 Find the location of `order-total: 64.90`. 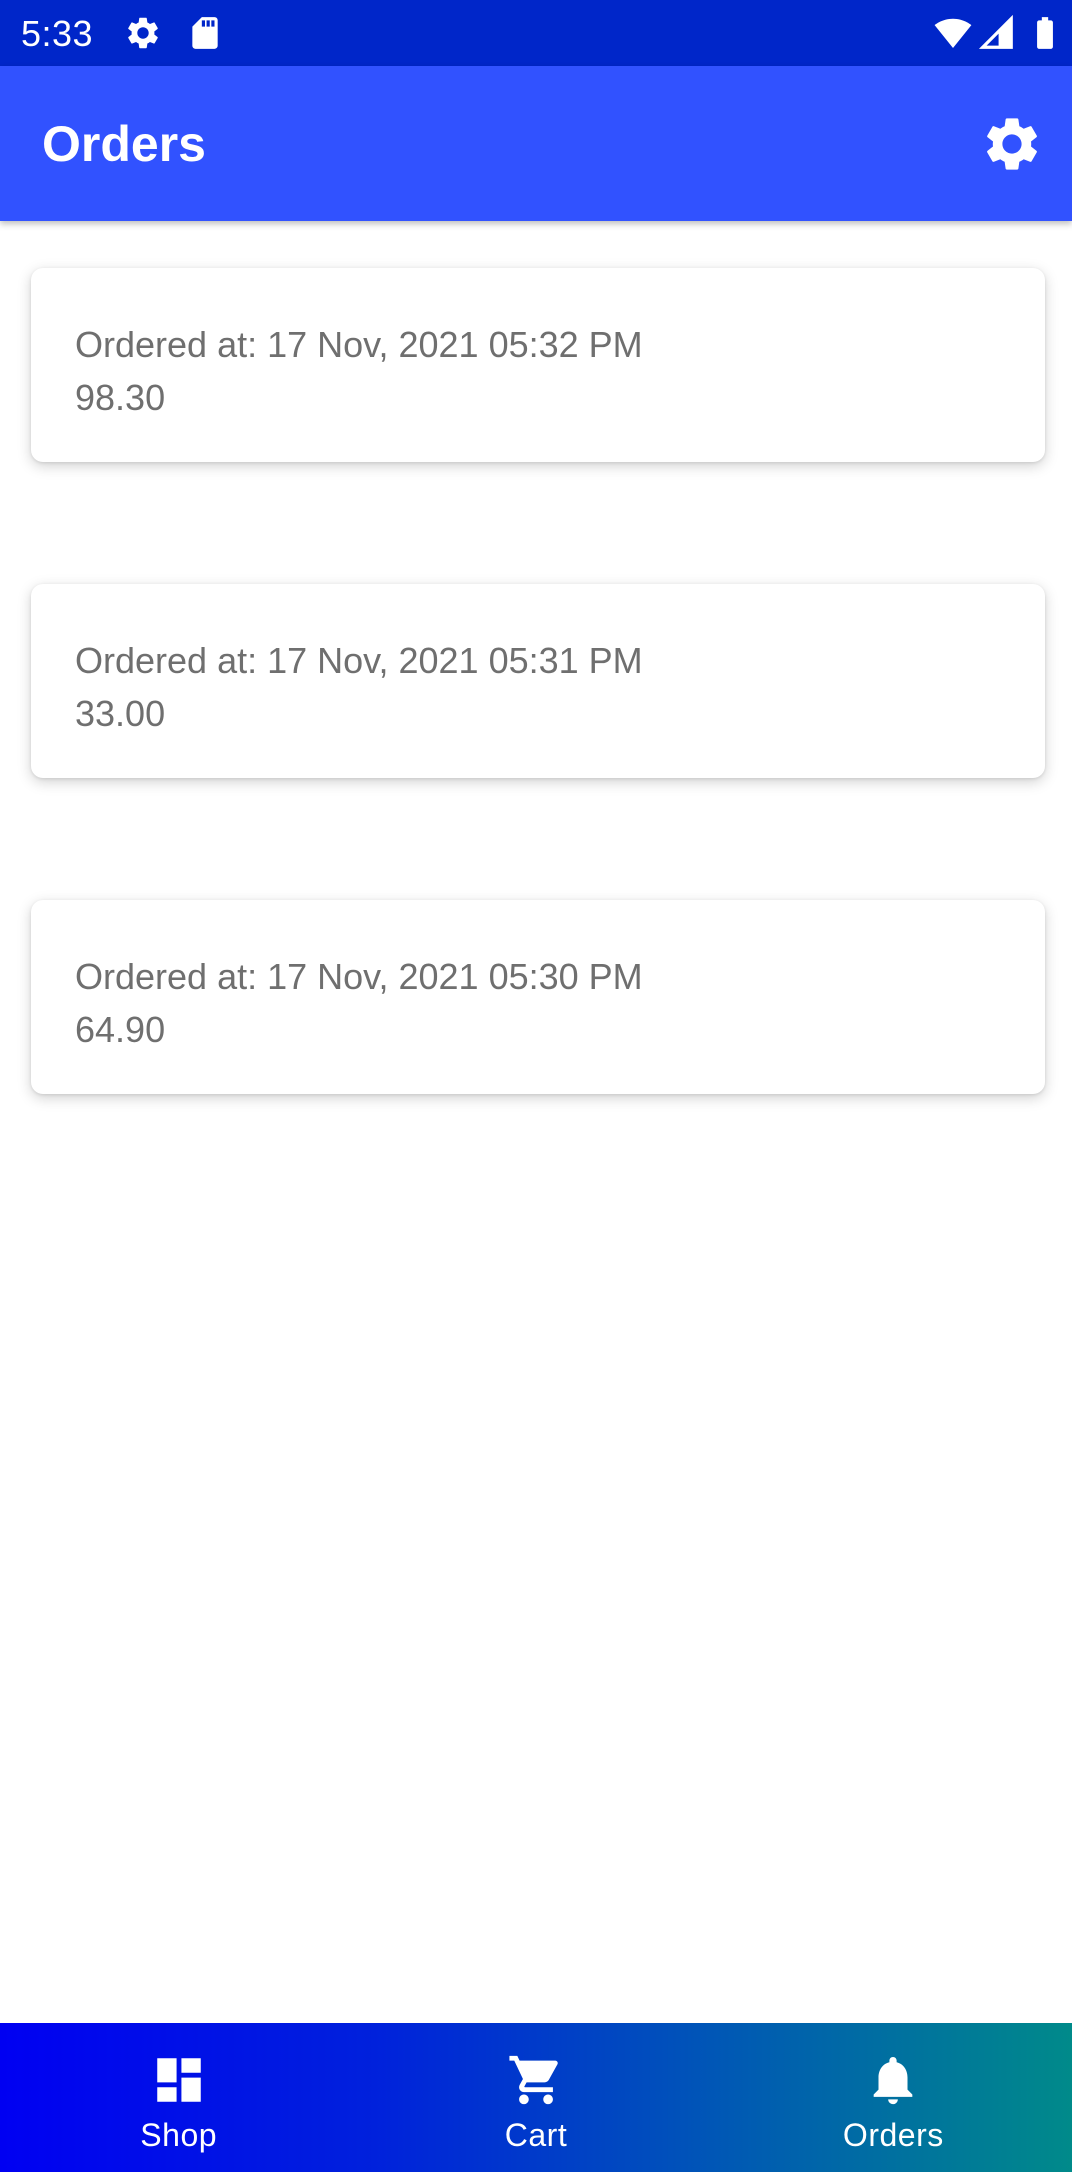

order-total: 64.90 is located at coordinates (120, 1029).